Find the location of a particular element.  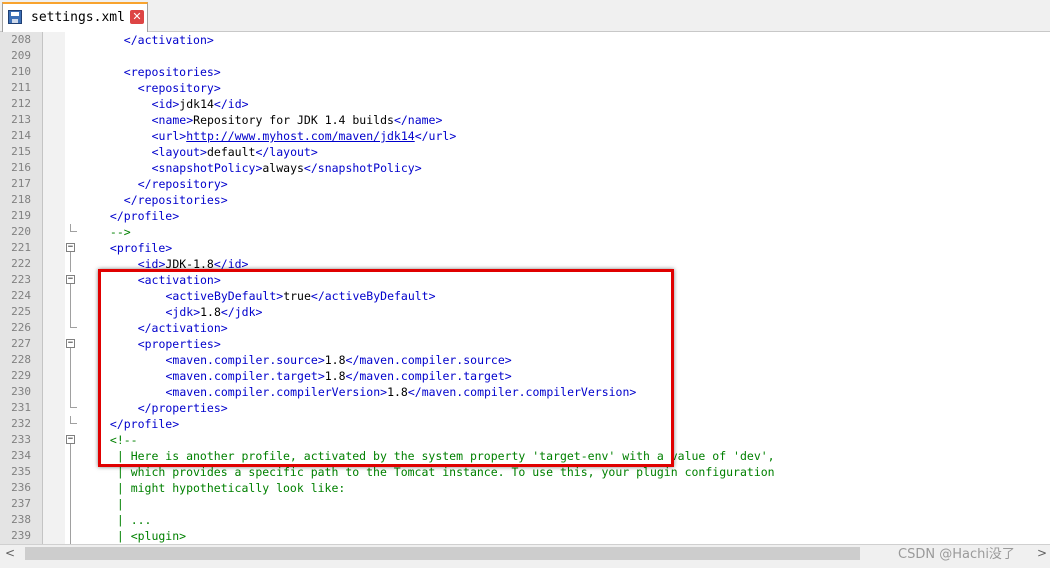

line-number: 219 is located at coordinates (21, 215).